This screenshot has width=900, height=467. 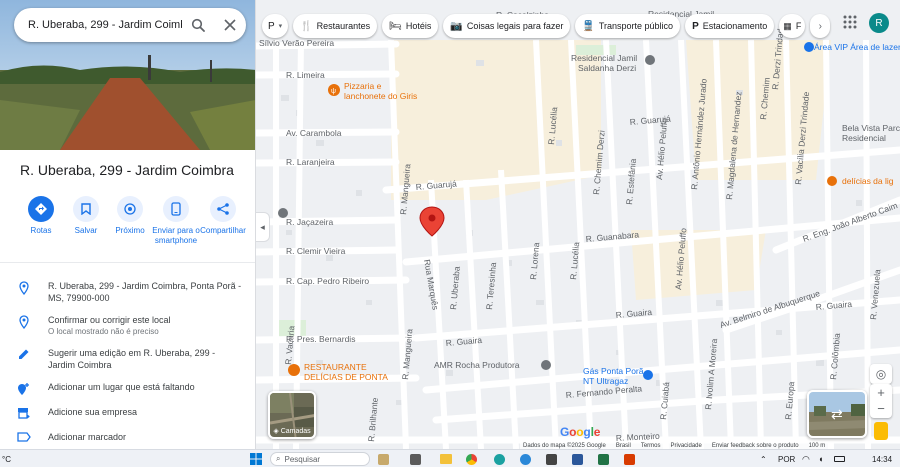 I want to click on chip-parking-partial: P ▾, so click(x=275, y=26).